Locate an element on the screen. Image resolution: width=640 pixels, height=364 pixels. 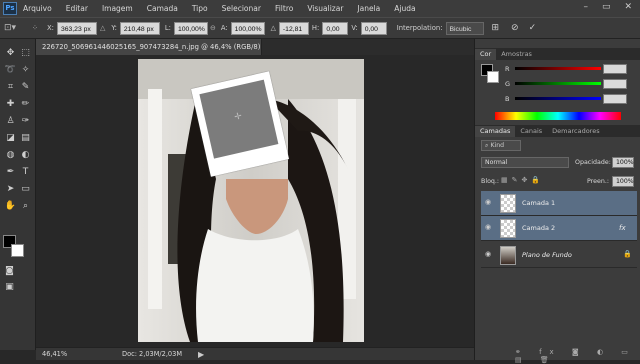
tab-amostras: Amostras is located at coordinates (516, 54).